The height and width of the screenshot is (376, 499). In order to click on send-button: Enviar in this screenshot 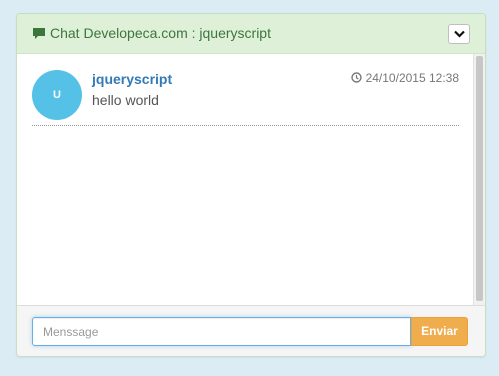, I will do `click(439, 331)`.